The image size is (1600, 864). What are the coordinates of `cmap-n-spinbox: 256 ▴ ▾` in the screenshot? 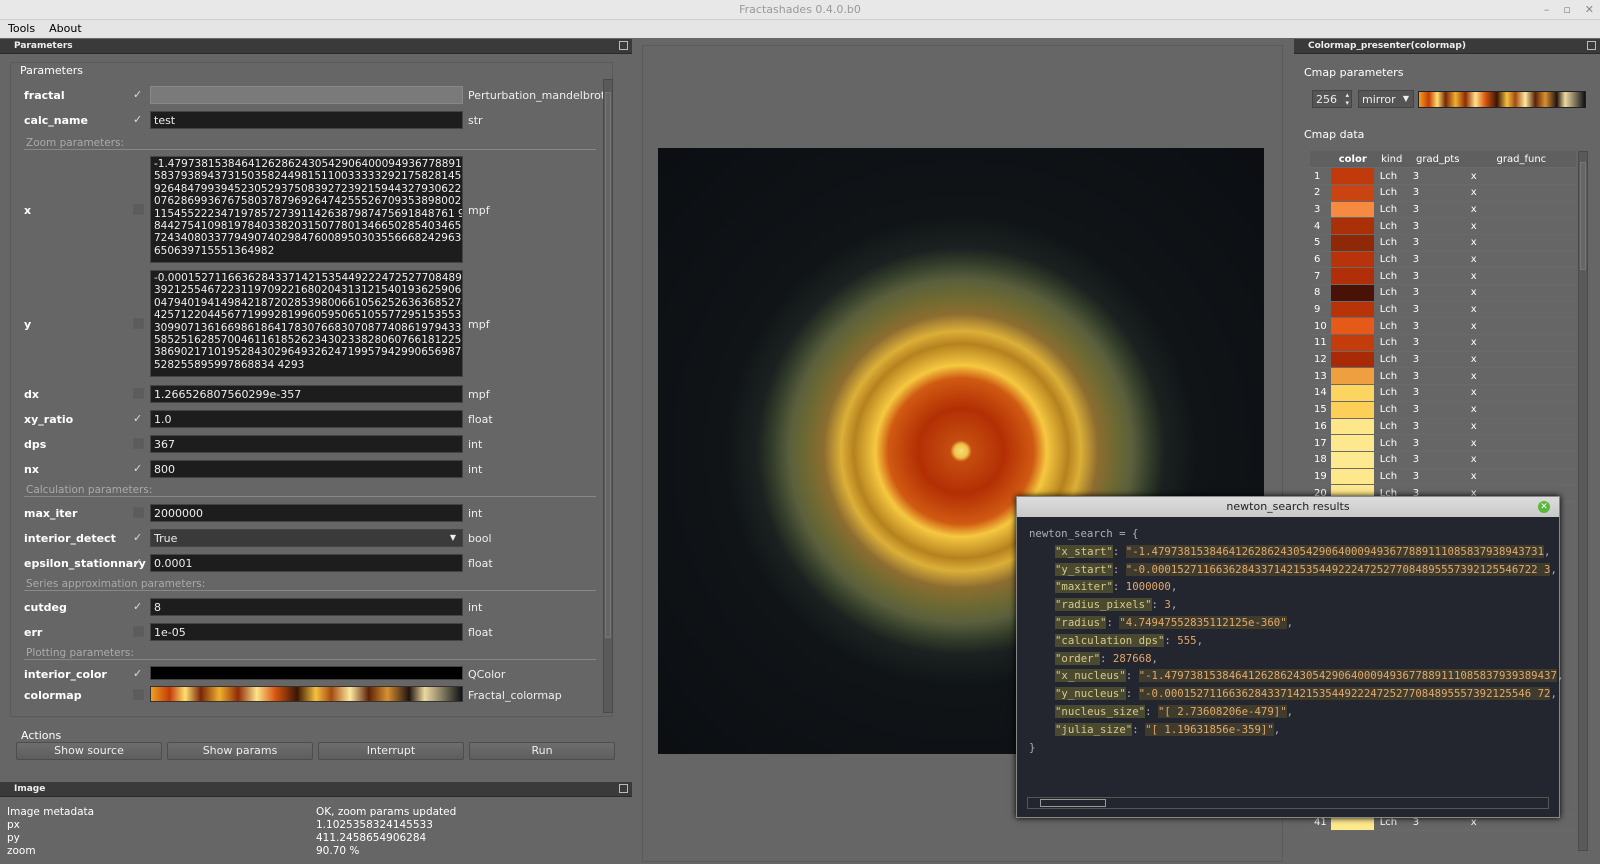 It's located at (1332, 99).